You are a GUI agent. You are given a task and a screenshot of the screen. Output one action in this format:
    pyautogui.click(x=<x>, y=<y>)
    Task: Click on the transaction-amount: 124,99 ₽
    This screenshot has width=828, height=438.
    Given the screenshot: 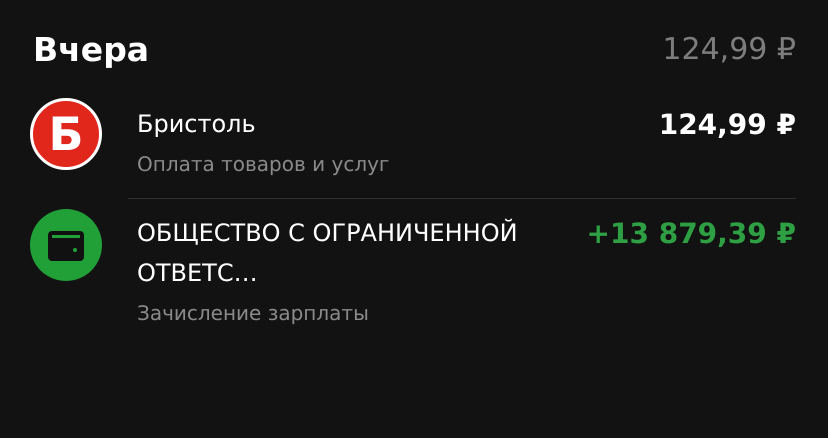 What is the action you would take?
    pyautogui.click(x=727, y=124)
    